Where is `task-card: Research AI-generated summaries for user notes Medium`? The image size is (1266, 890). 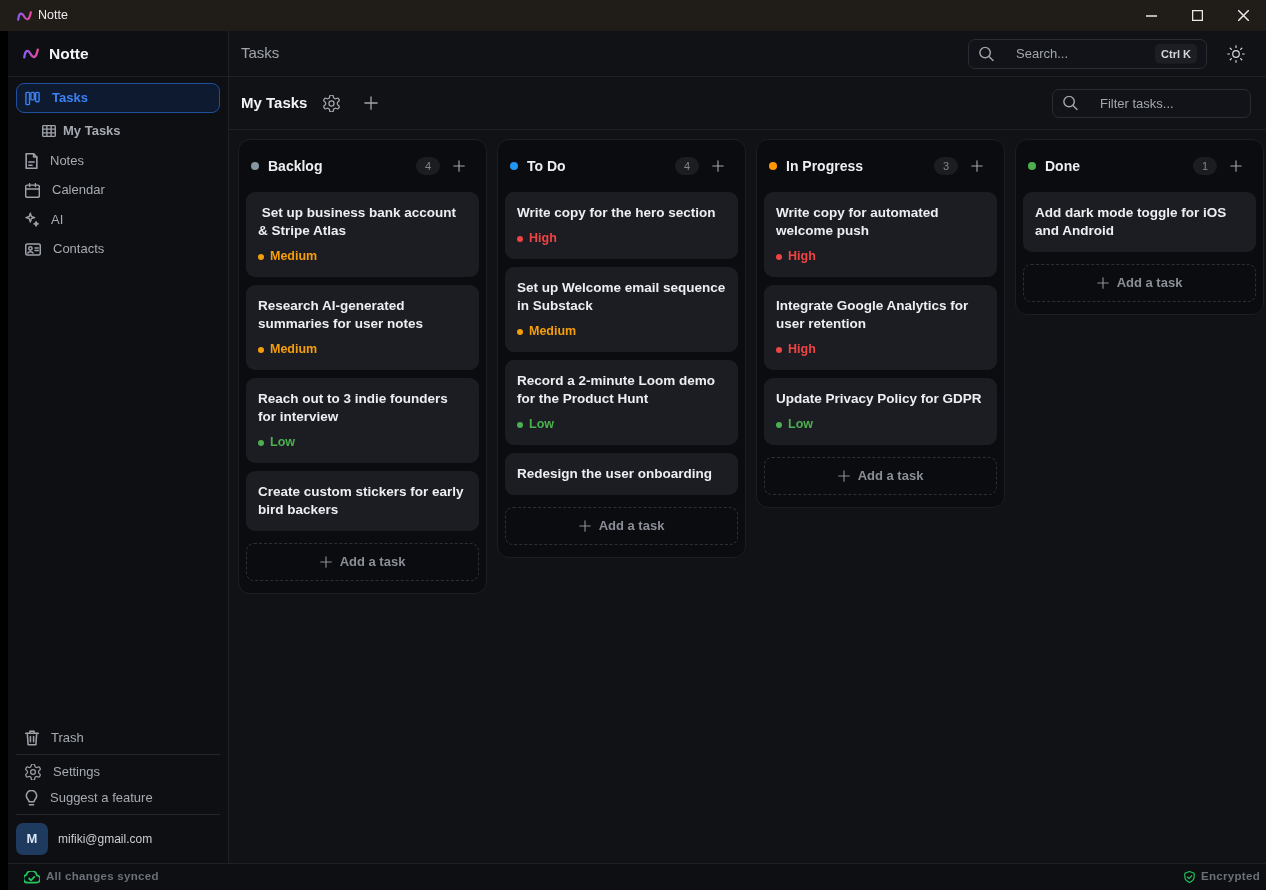
task-card: Research AI-generated summaries for user notes Medium is located at coordinates (362, 327).